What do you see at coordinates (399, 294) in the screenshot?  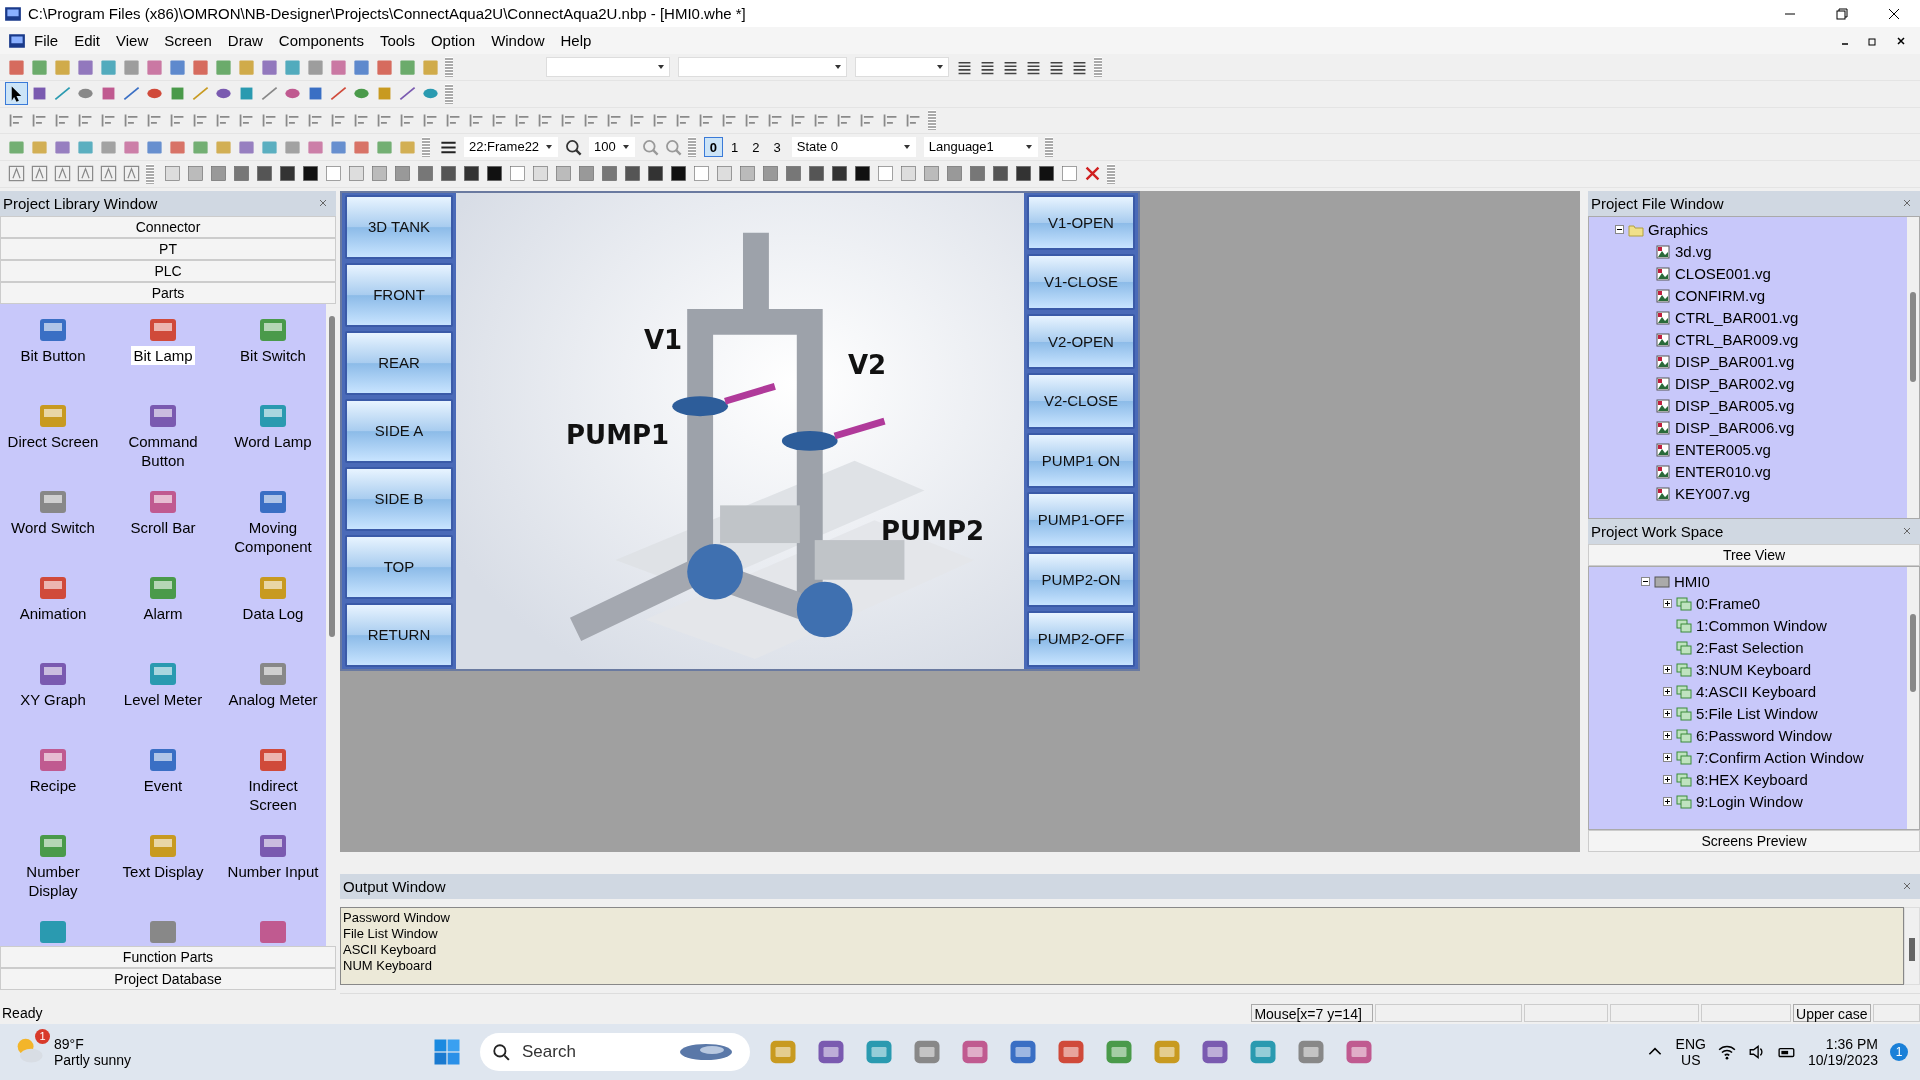 I see `hmi-button: FRONT` at bounding box center [399, 294].